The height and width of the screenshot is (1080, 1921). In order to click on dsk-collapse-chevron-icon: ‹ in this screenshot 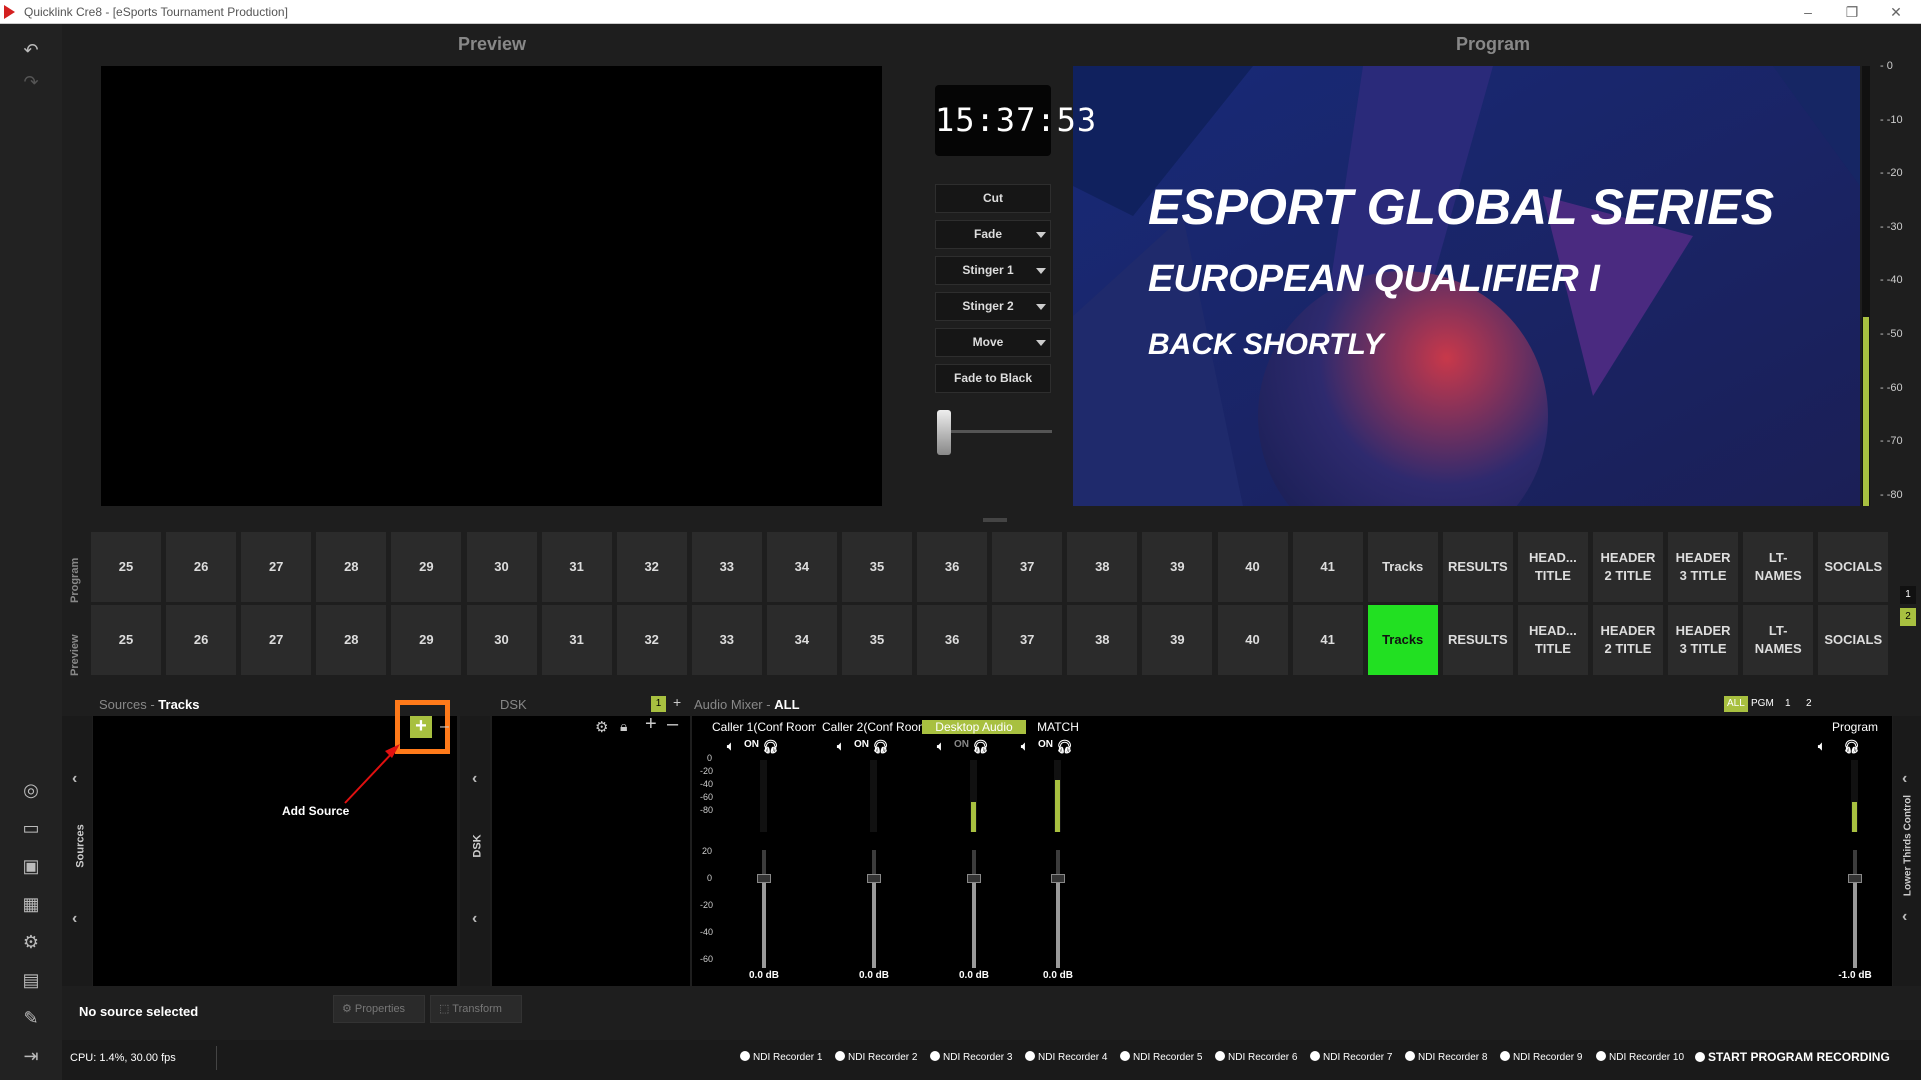, I will do `click(474, 779)`.